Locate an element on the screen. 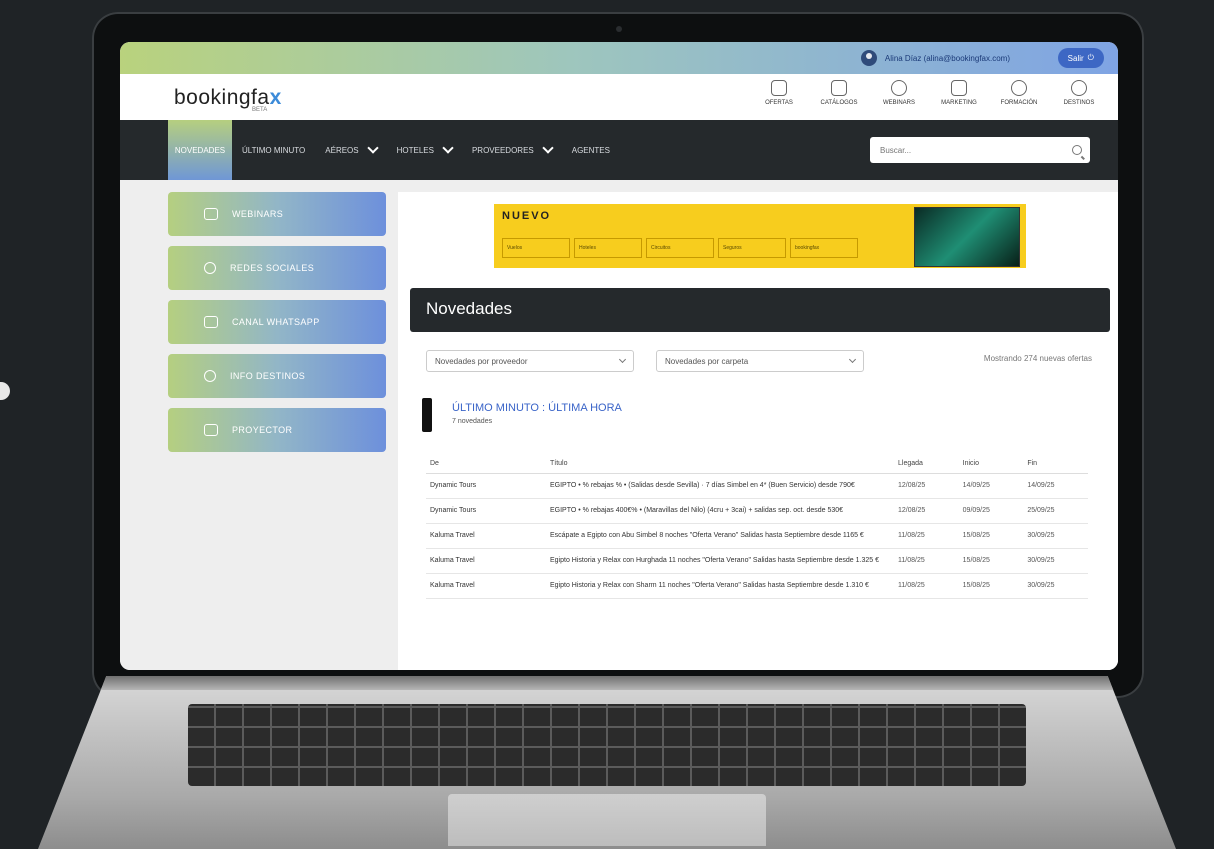  nav-hoteles: Hoteles is located at coordinates (424, 150).